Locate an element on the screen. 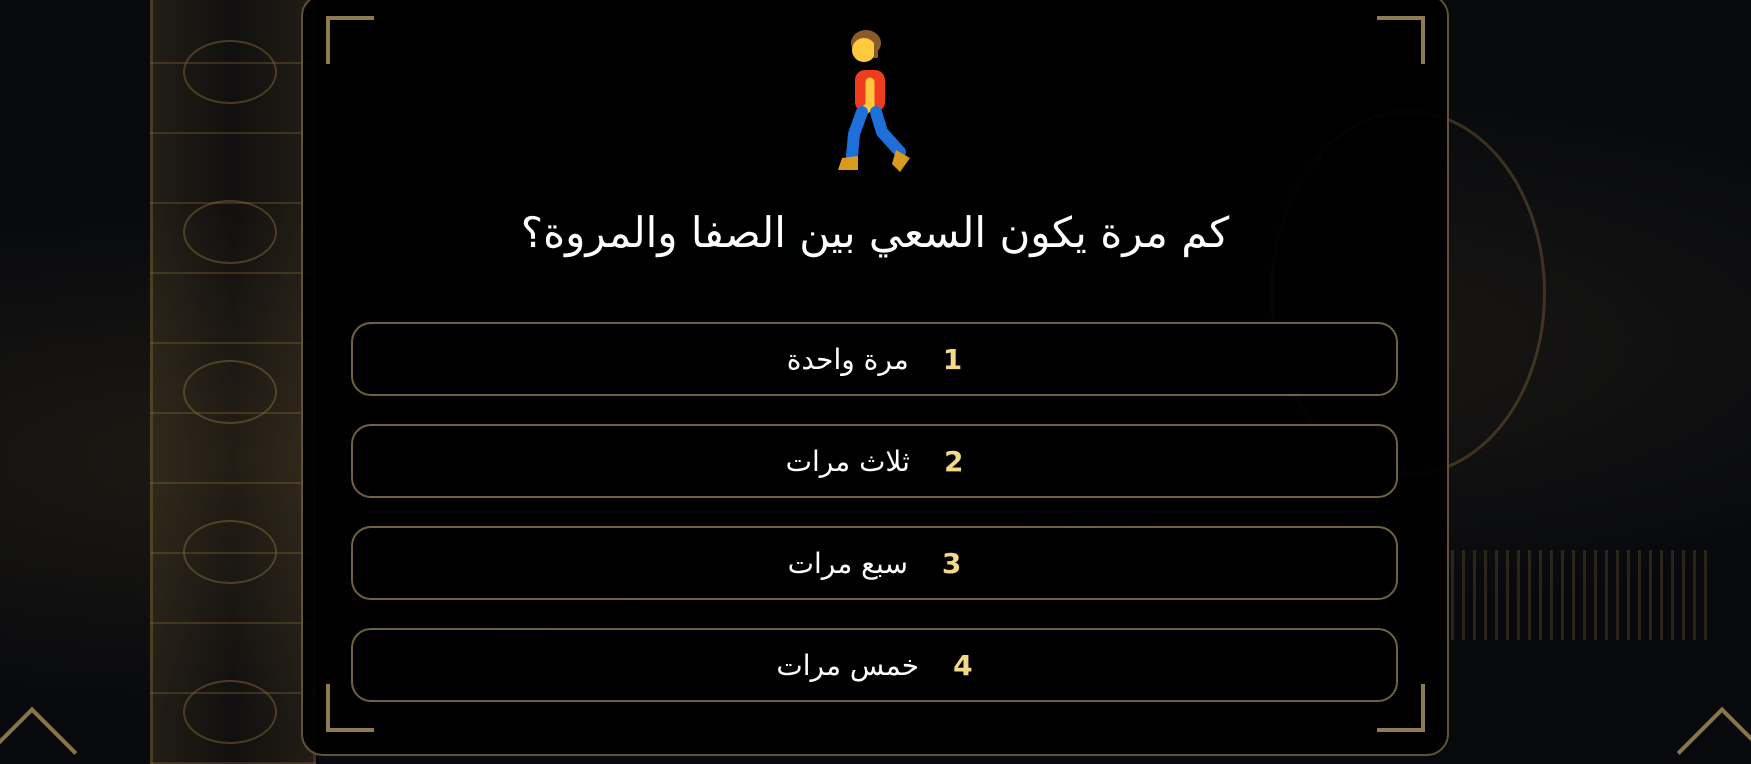 This screenshot has width=1751, height=764. bottom-right-corner-ornament is located at coordinates (1713, 735).